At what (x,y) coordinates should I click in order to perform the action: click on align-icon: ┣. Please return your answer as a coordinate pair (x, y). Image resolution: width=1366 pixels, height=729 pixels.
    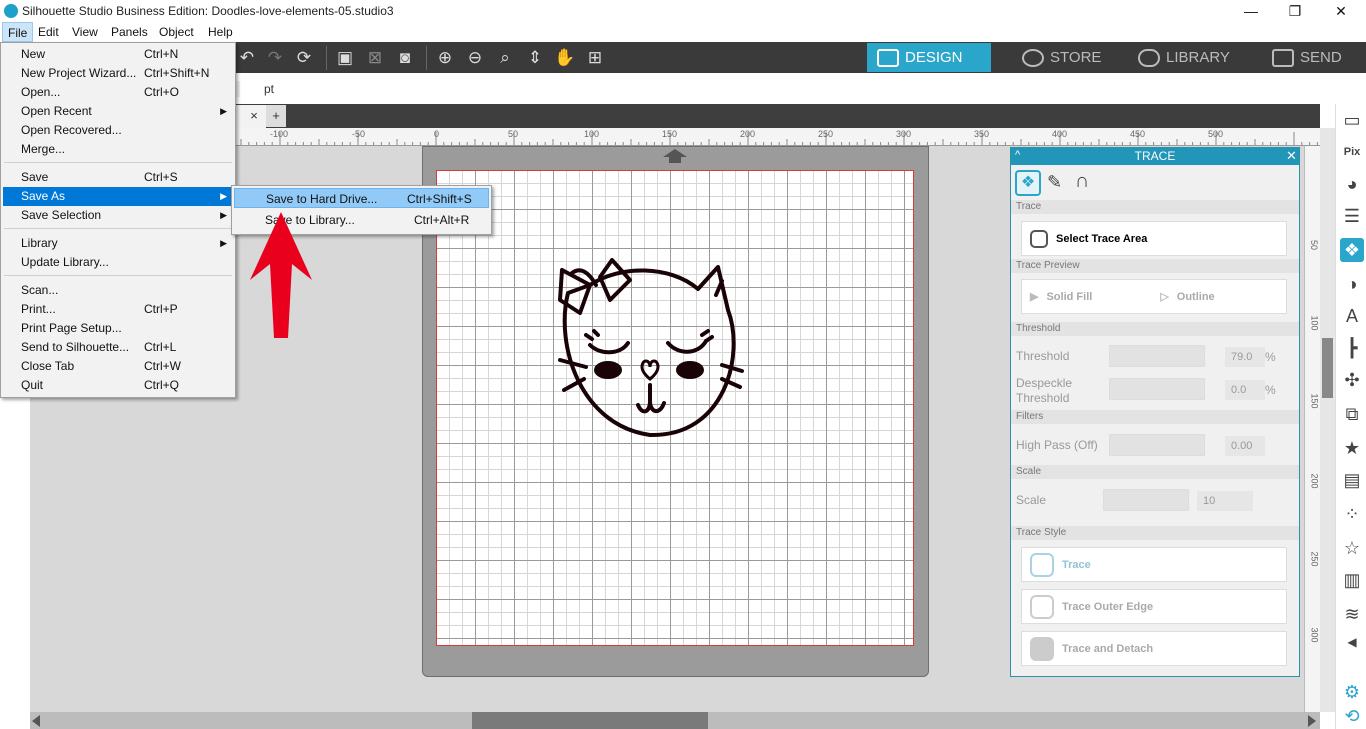
    Looking at the image, I should click on (1352, 348).